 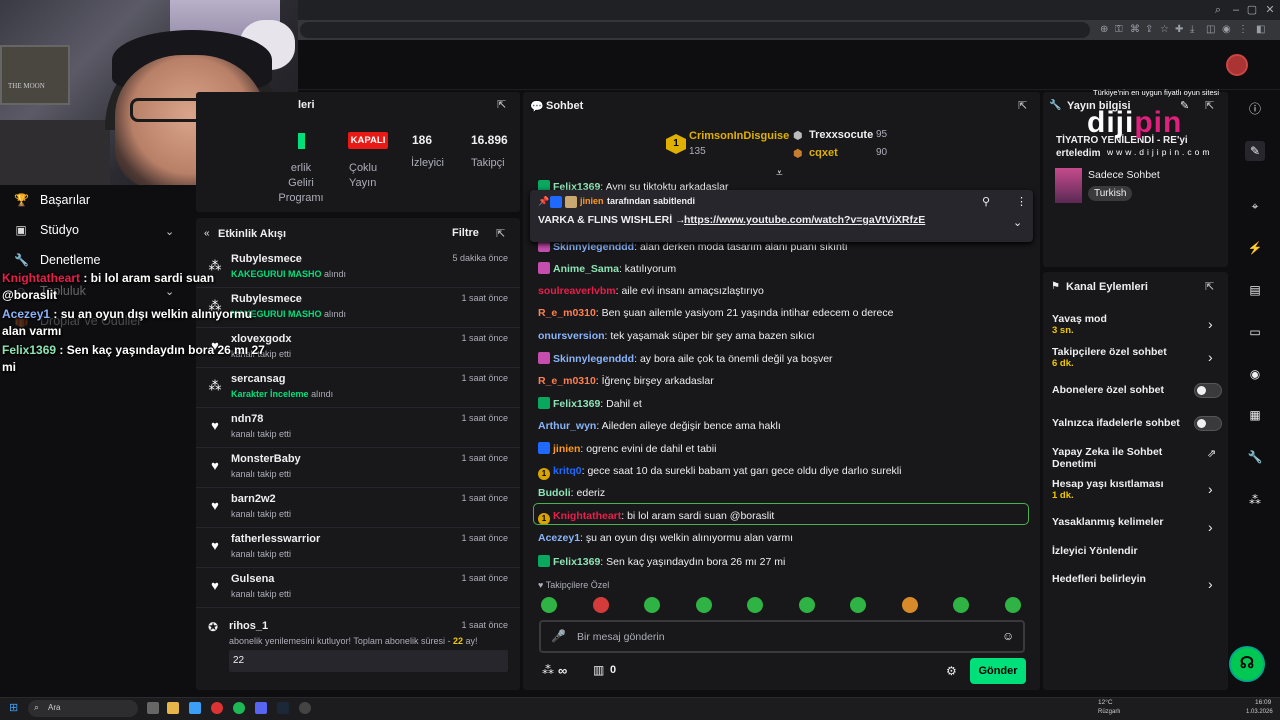 What do you see at coordinates (1255, 151) in the screenshot?
I see `edit-icon: ✎` at bounding box center [1255, 151].